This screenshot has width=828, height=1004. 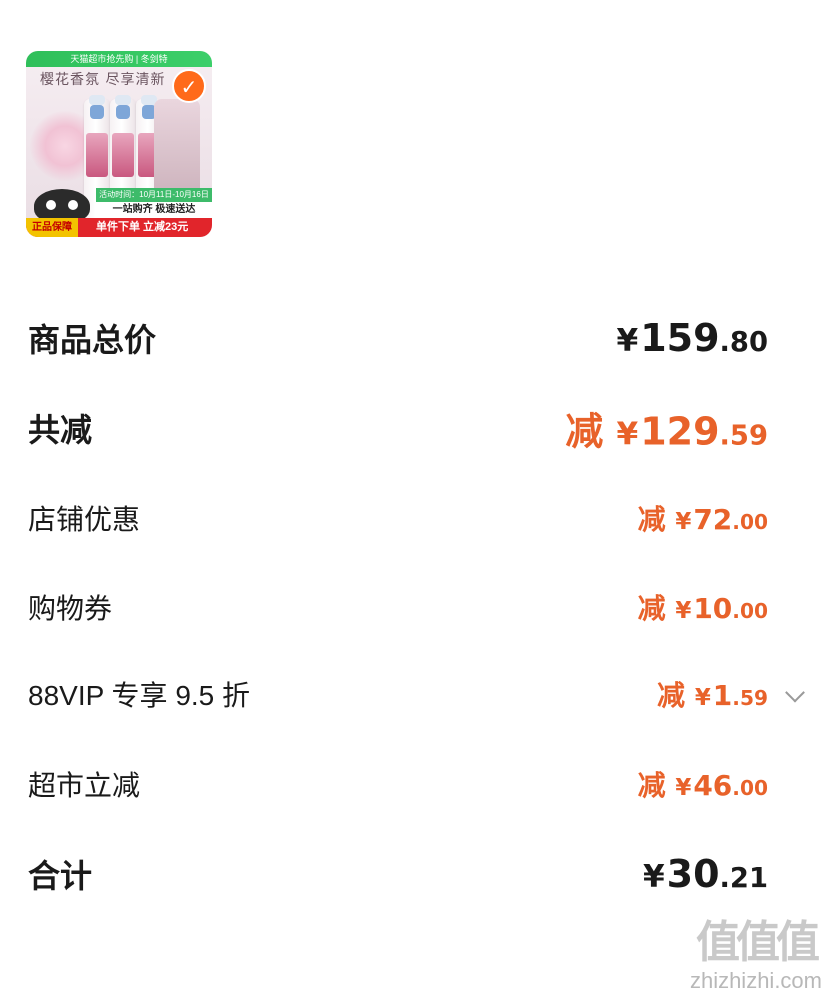 I want to click on vip-discount-amount: 减 ¥1.59, so click(x=712, y=695).